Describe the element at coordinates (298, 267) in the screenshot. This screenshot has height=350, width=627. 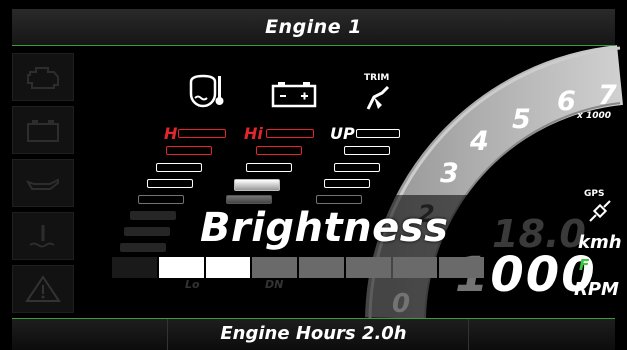
I see `brightness-slider` at that location.